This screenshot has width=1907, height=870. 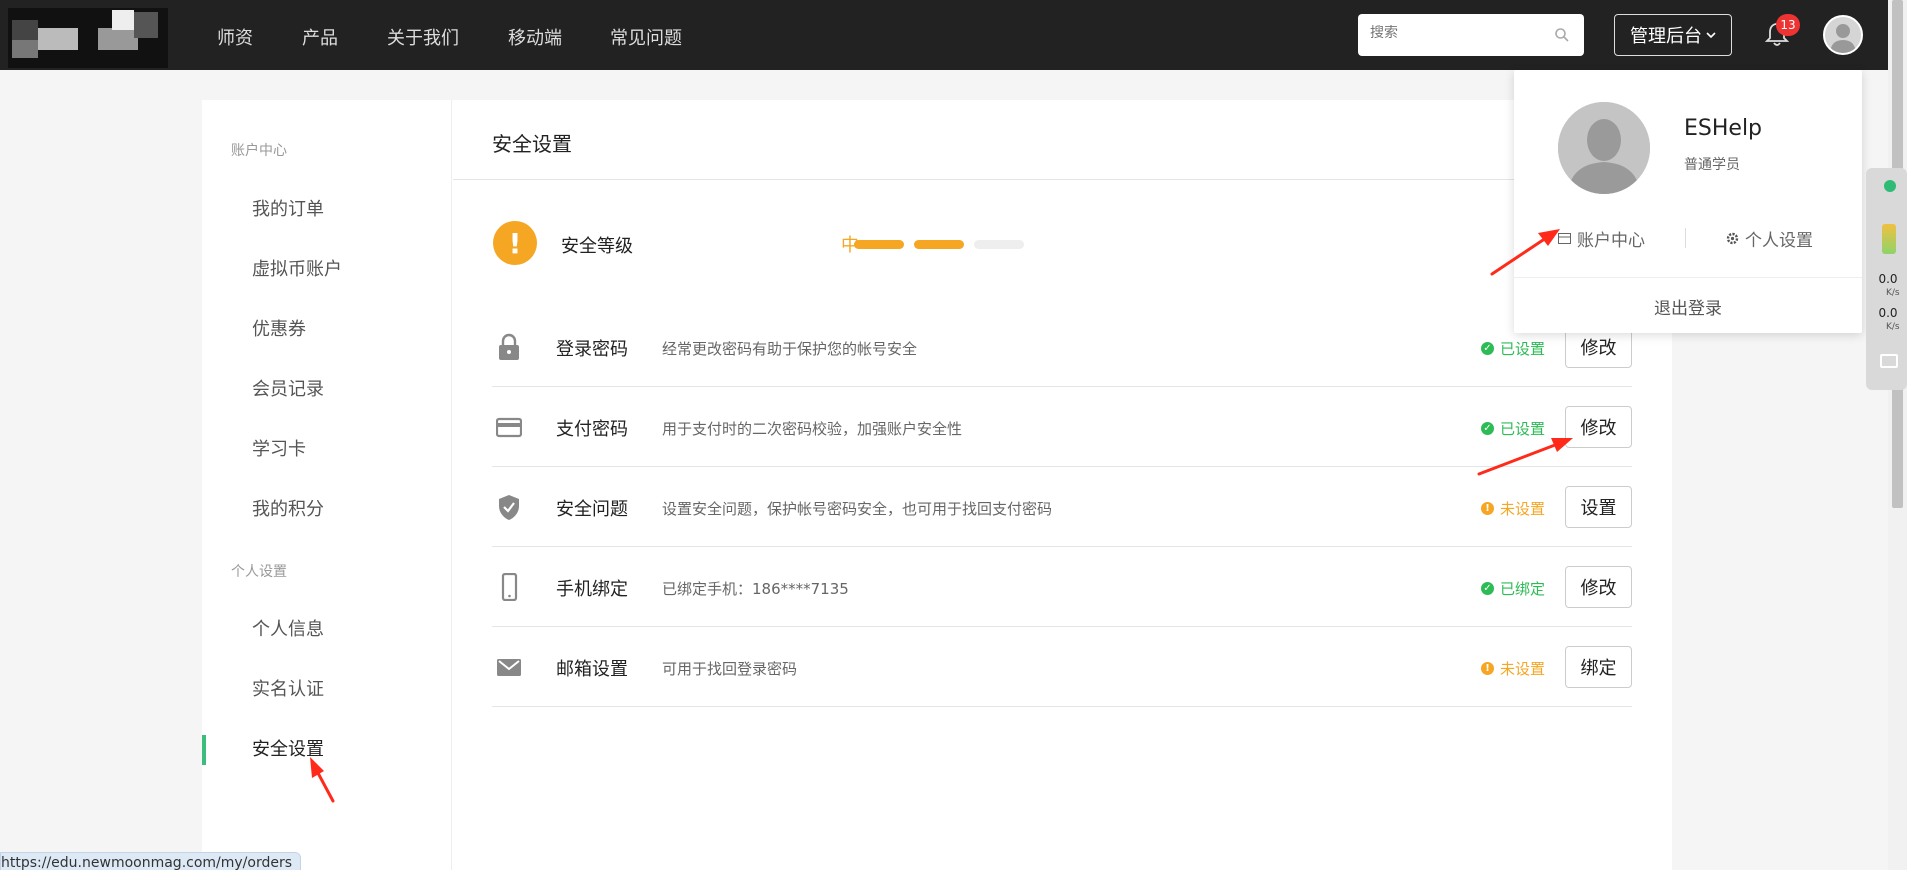 What do you see at coordinates (1062, 347) in the screenshot?
I see `security-row: 登录密码 经常更改密码有助于保护您的帐号安全 ✓ 已设置 修改` at bounding box center [1062, 347].